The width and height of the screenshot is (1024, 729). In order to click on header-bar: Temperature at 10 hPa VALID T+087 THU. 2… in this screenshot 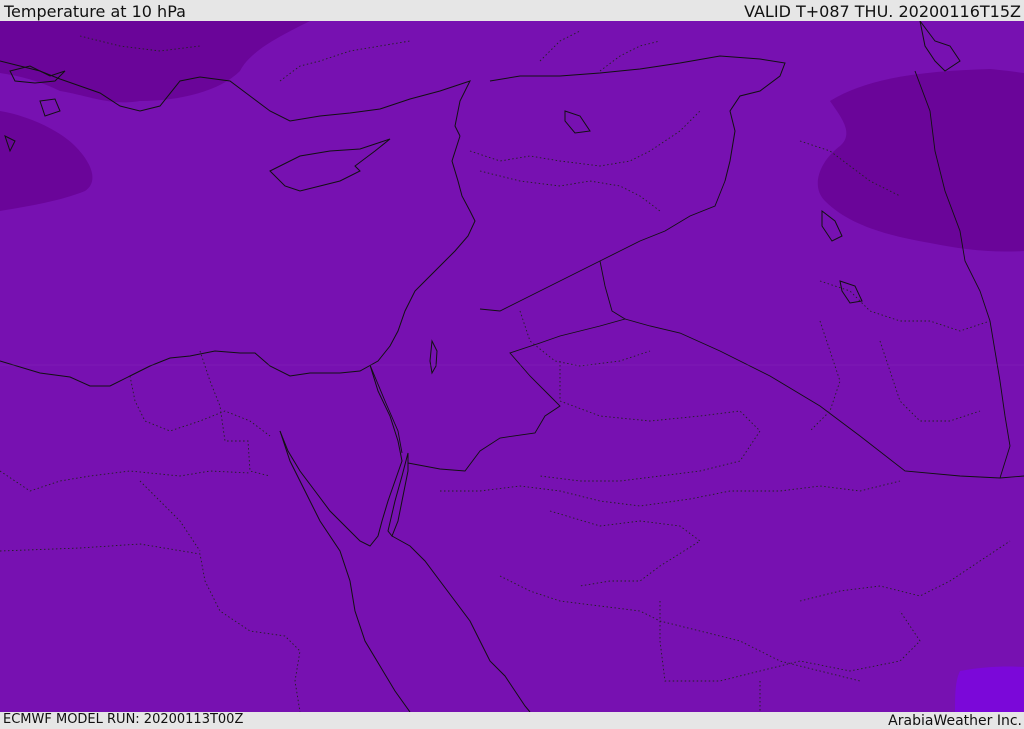, I will do `click(512, 10)`.